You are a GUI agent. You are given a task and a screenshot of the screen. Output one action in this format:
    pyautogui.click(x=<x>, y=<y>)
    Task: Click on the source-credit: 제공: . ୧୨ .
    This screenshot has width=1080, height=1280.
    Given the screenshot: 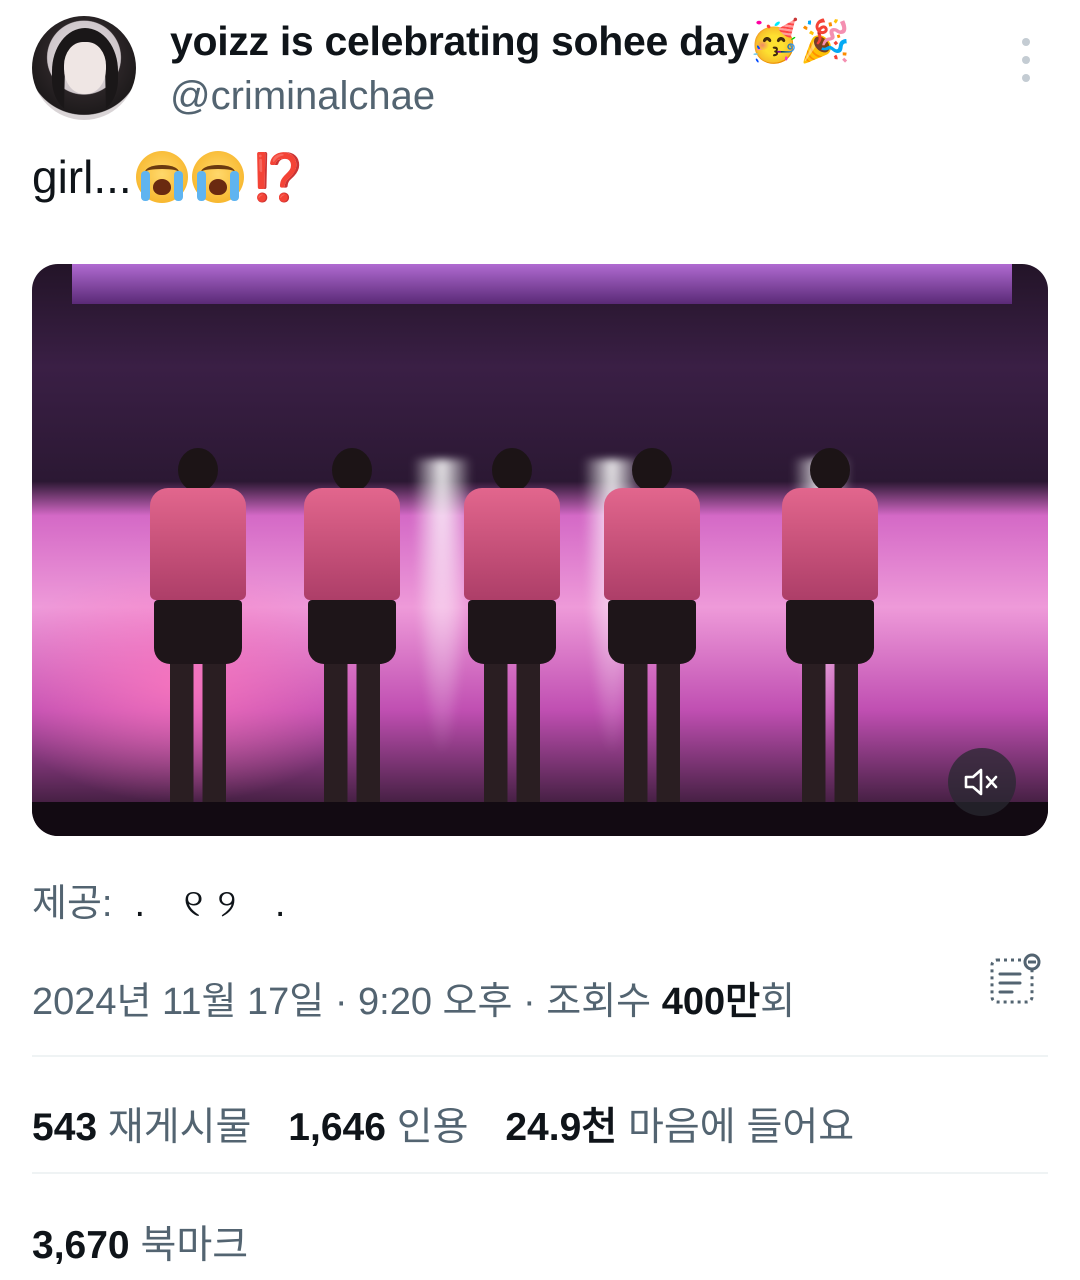 What is the action you would take?
    pyautogui.click(x=165, y=899)
    